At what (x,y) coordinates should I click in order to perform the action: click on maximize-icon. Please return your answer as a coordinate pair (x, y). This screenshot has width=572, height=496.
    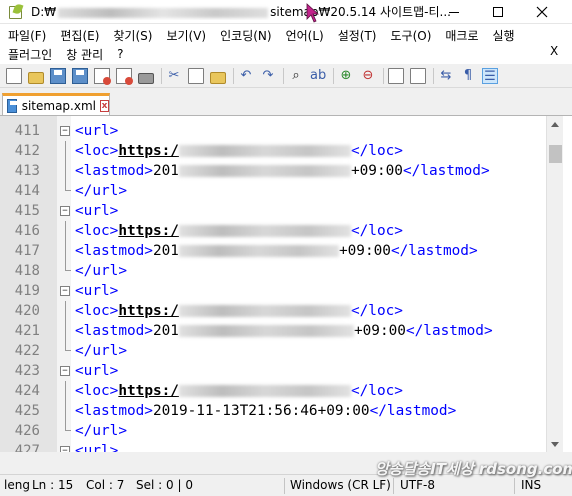
    Looking at the image, I should click on (498, 12).